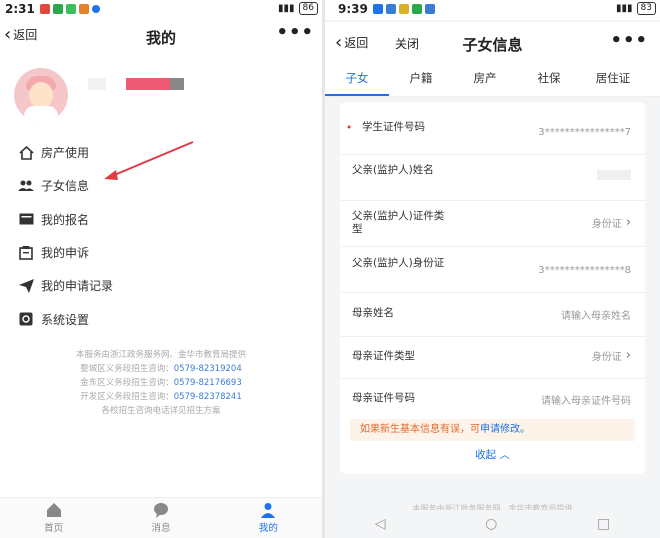 The width and height of the screenshot is (660, 538). Describe the element at coordinates (492, 42) in the screenshot. I see `nav-bar: ‹ 返回 关闭 子女信息 •••` at that location.